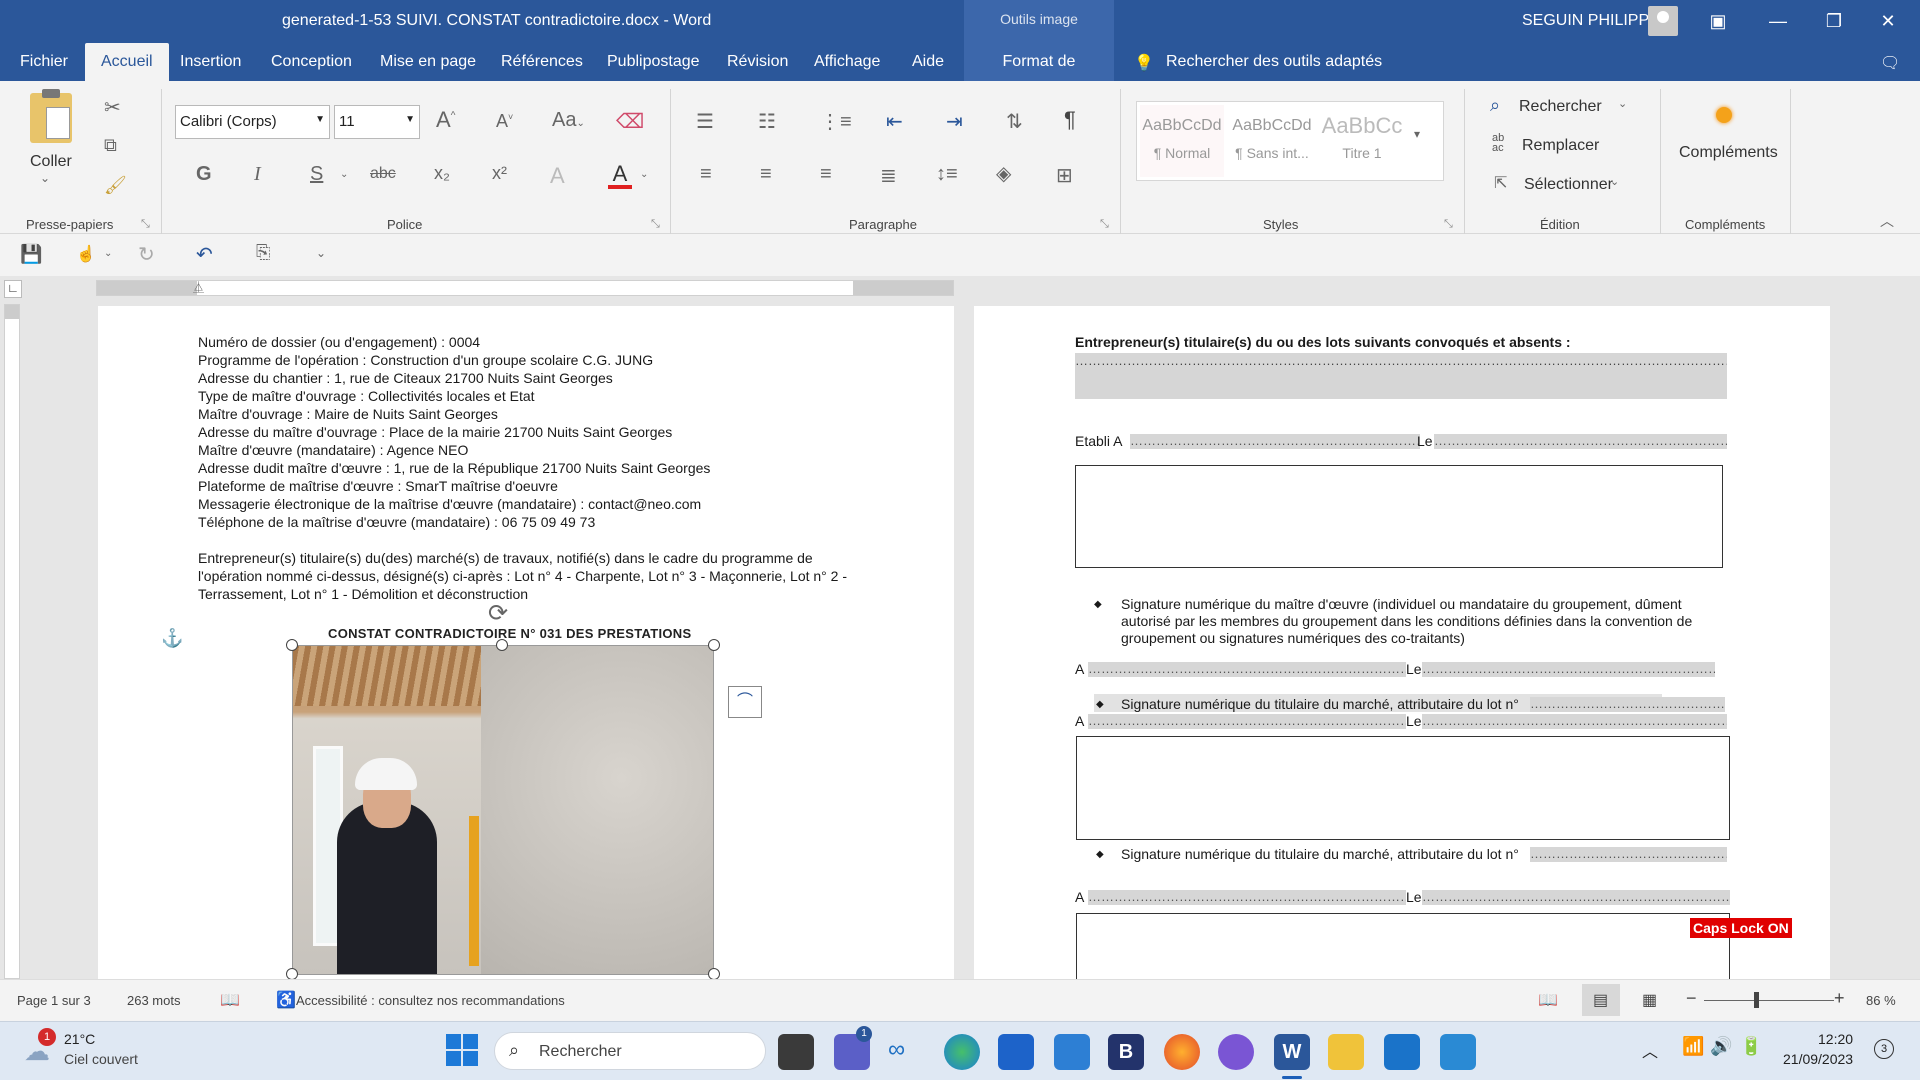  Describe the element at coordinates (51, 116) in the screenshot. I see `paste-icon` at that location.